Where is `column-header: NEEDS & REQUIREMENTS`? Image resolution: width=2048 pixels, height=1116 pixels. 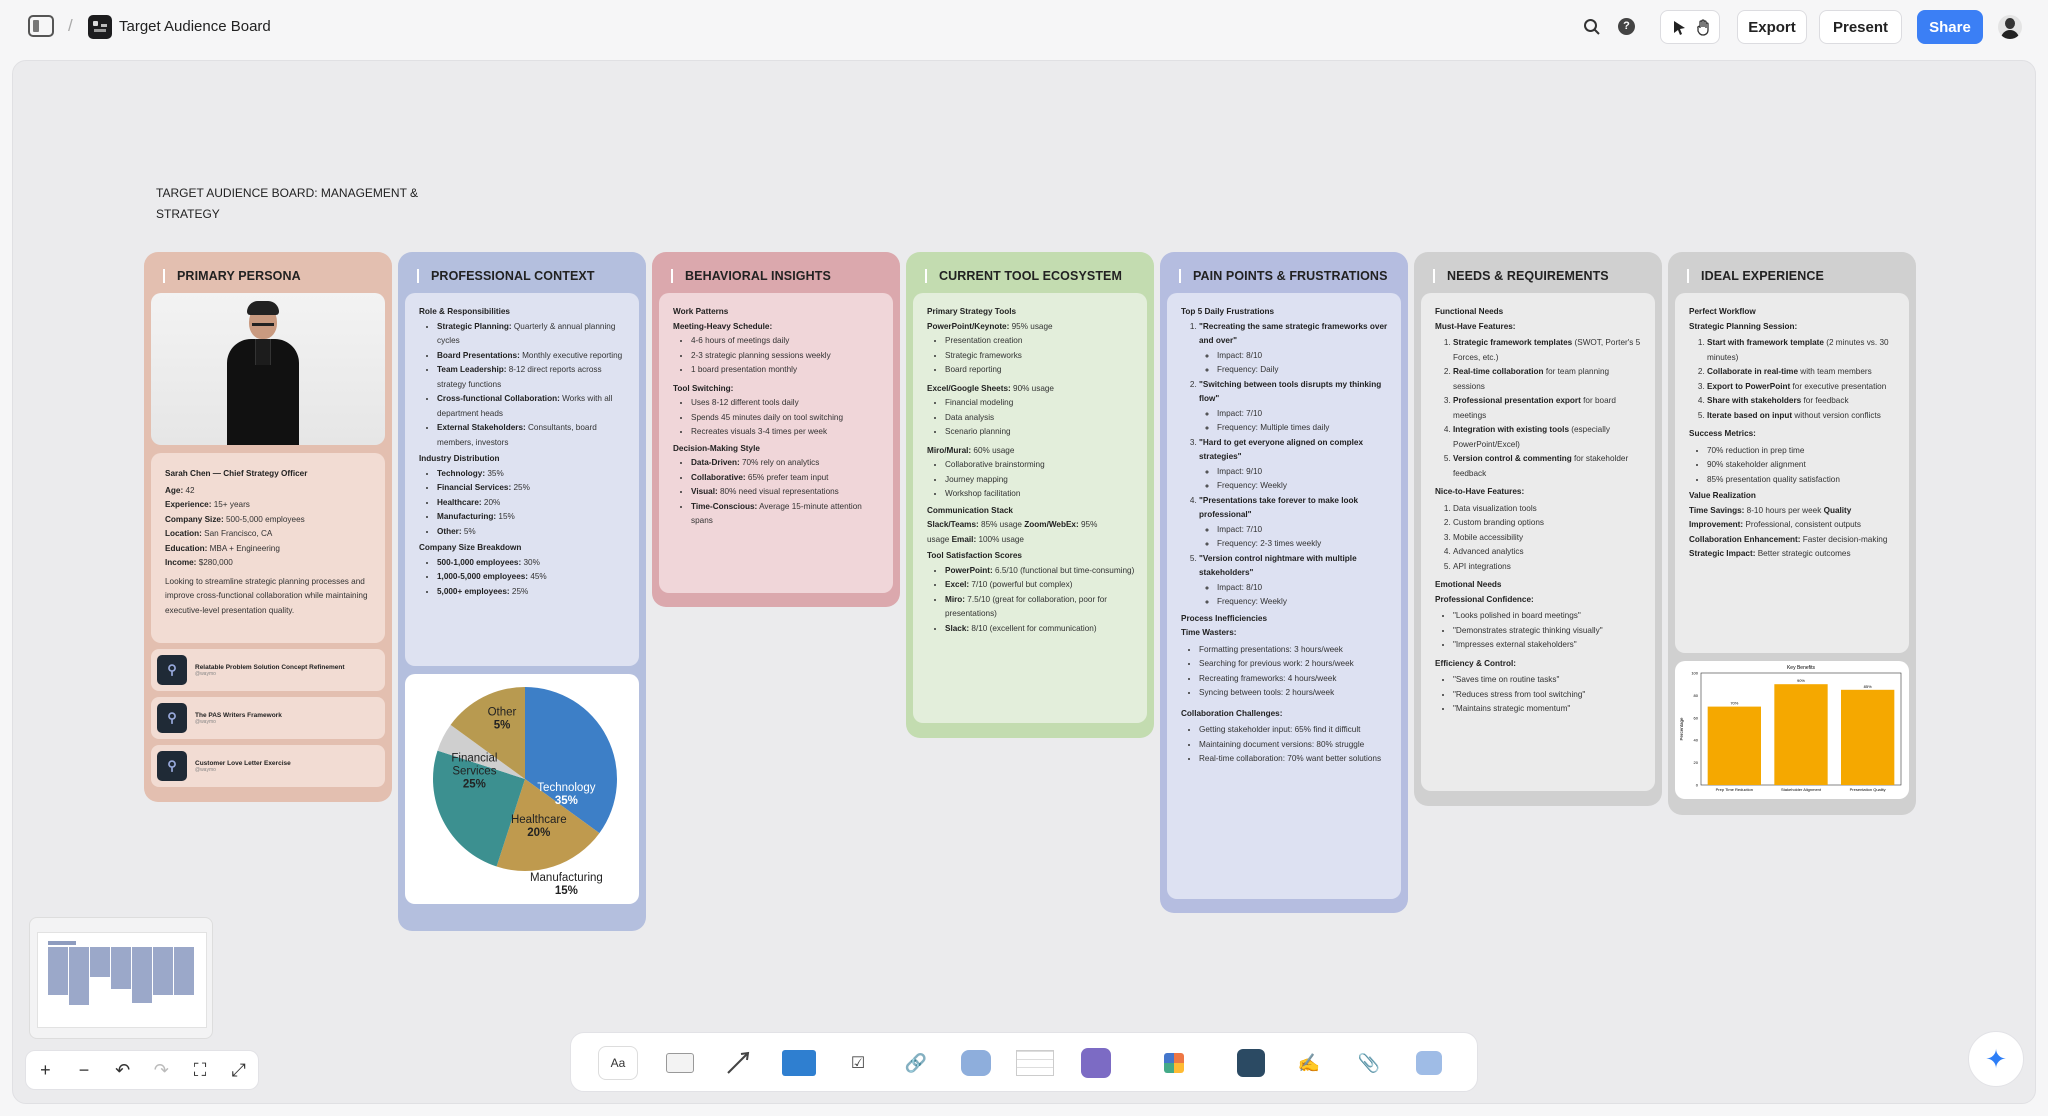 column-header: NEEDS & REQUIREMENTS is located at coordinates (1538, 276).